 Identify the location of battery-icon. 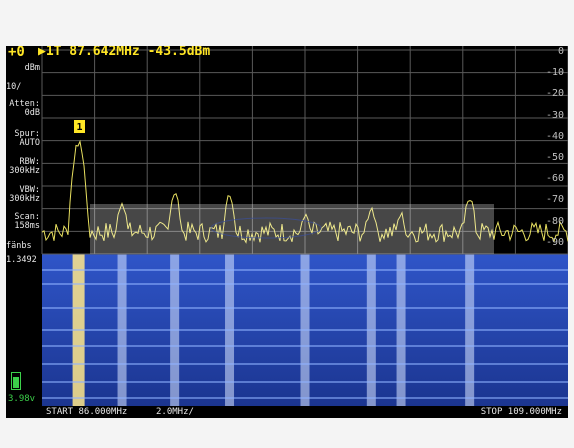
(16, 381).